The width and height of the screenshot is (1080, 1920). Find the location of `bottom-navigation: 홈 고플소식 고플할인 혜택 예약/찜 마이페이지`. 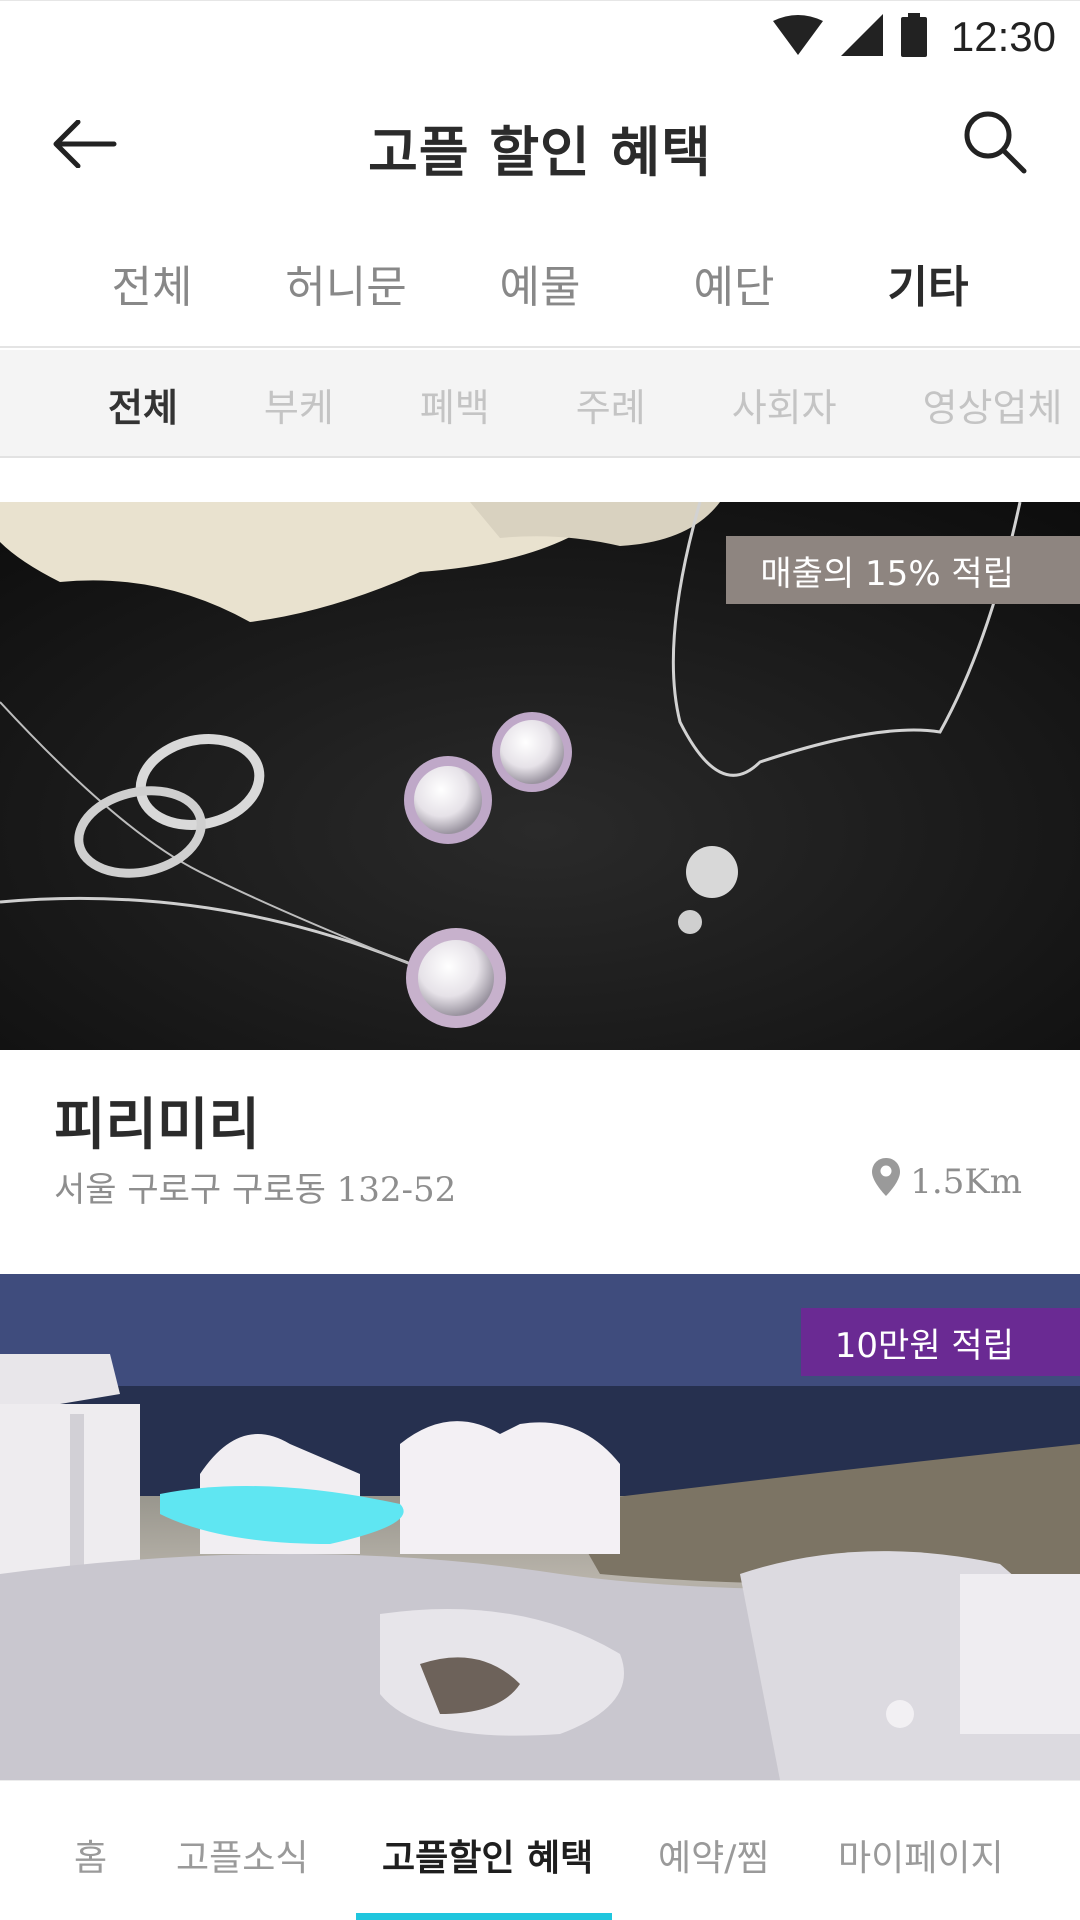

bottom-navigation: 홈 고플소식 고플할인 혜택 예약/찜 마이페이지 is located at coordinates (540, 1850).